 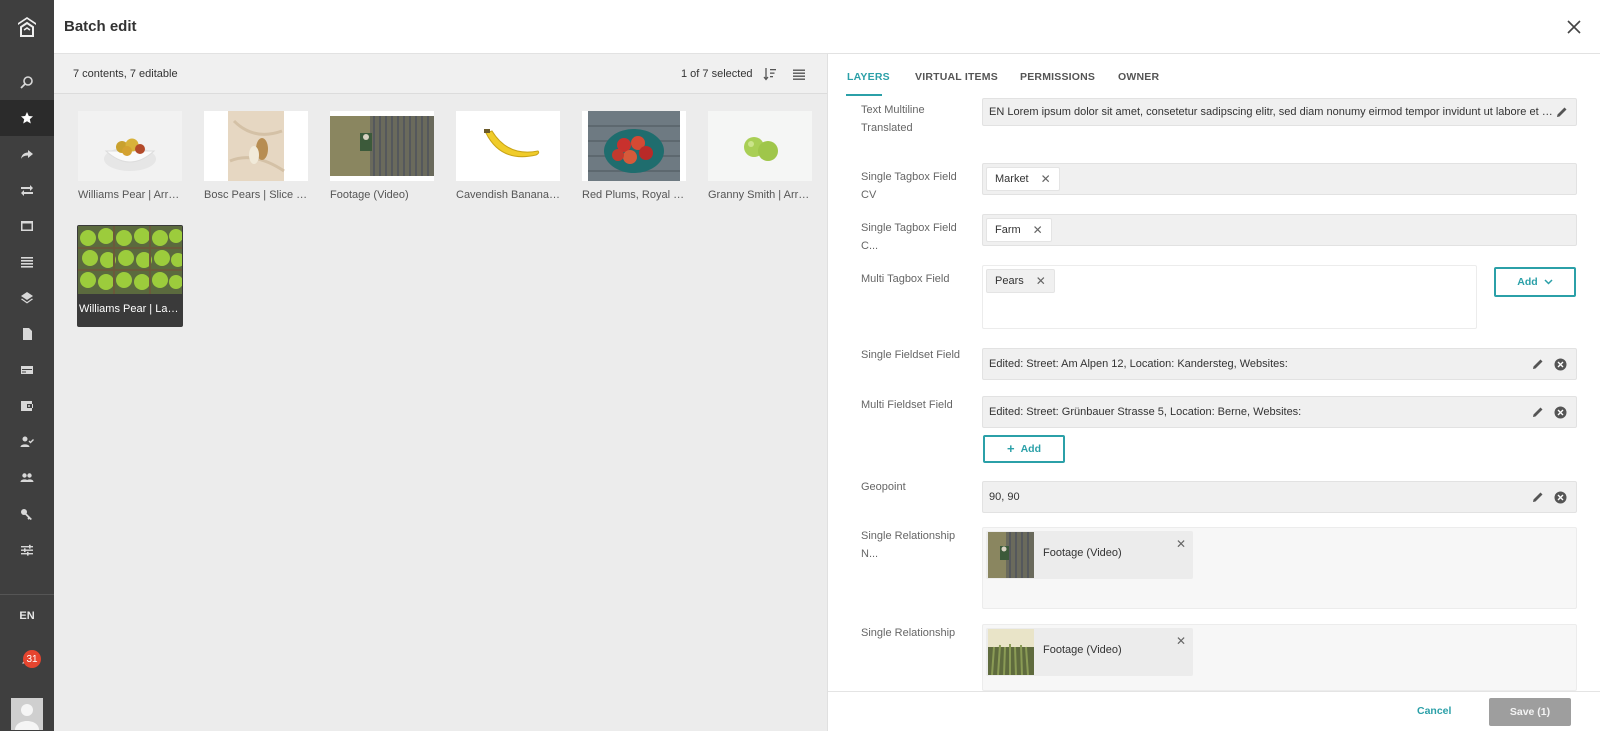 I want to click on document-icon, so click(x=27, y=334).